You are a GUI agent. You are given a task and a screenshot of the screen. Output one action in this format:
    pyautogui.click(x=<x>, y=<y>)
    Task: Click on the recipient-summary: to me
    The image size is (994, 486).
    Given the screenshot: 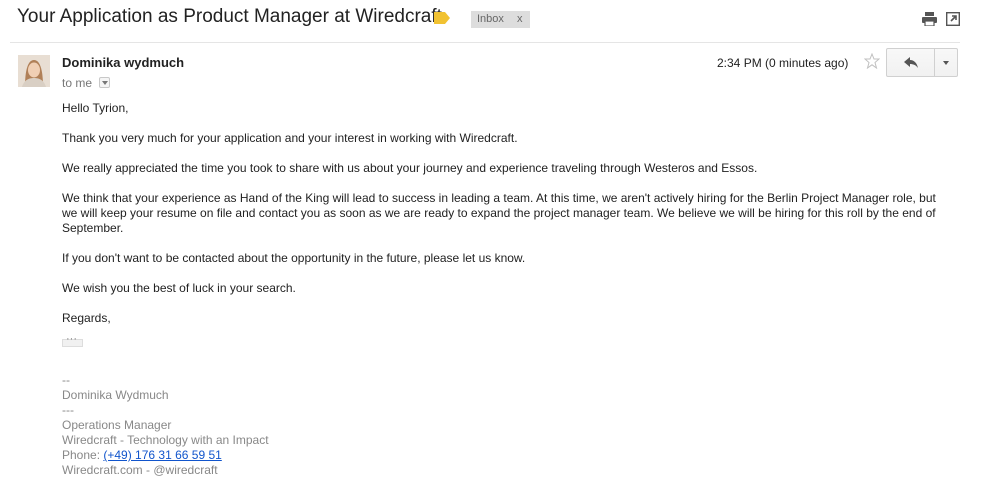 What is the action you would take?
    pyautogui.click(x=77, y=83)
    